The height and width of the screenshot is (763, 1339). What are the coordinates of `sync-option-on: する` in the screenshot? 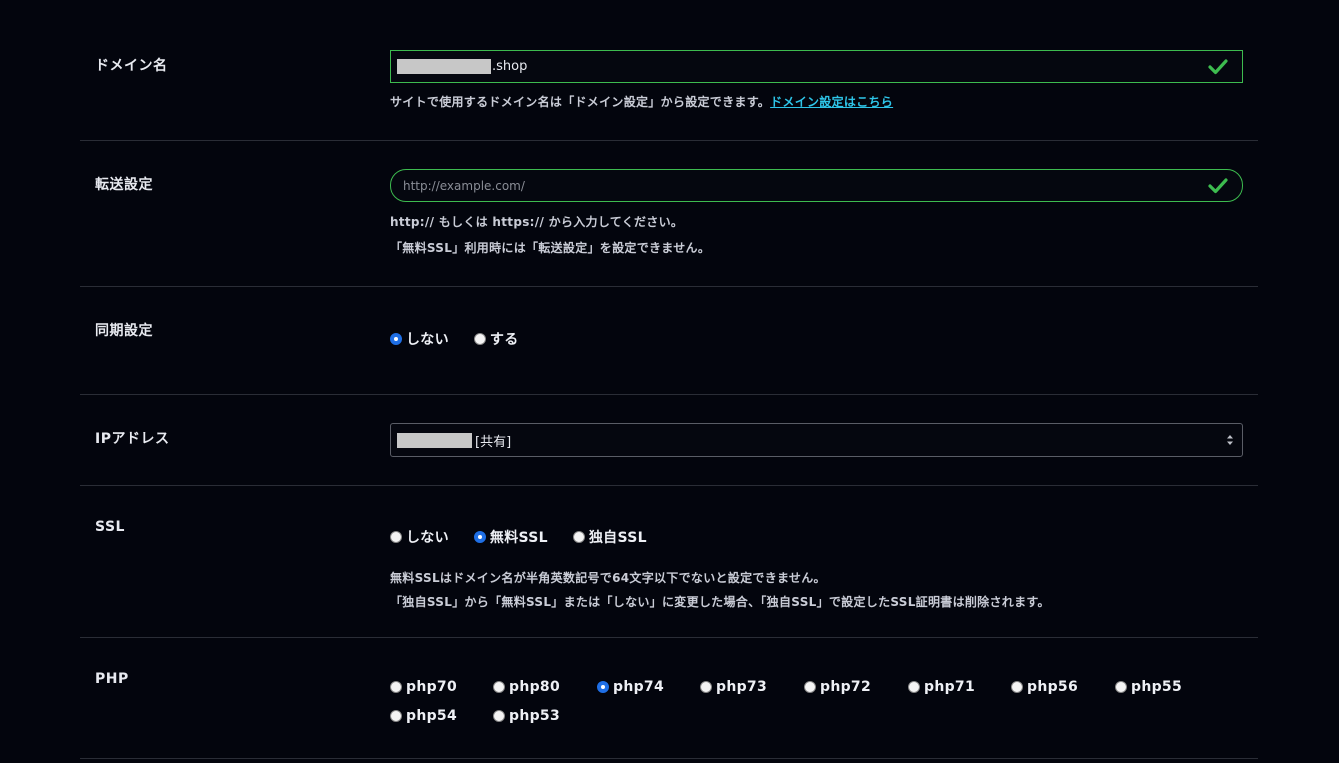 It's located at (496, 339).